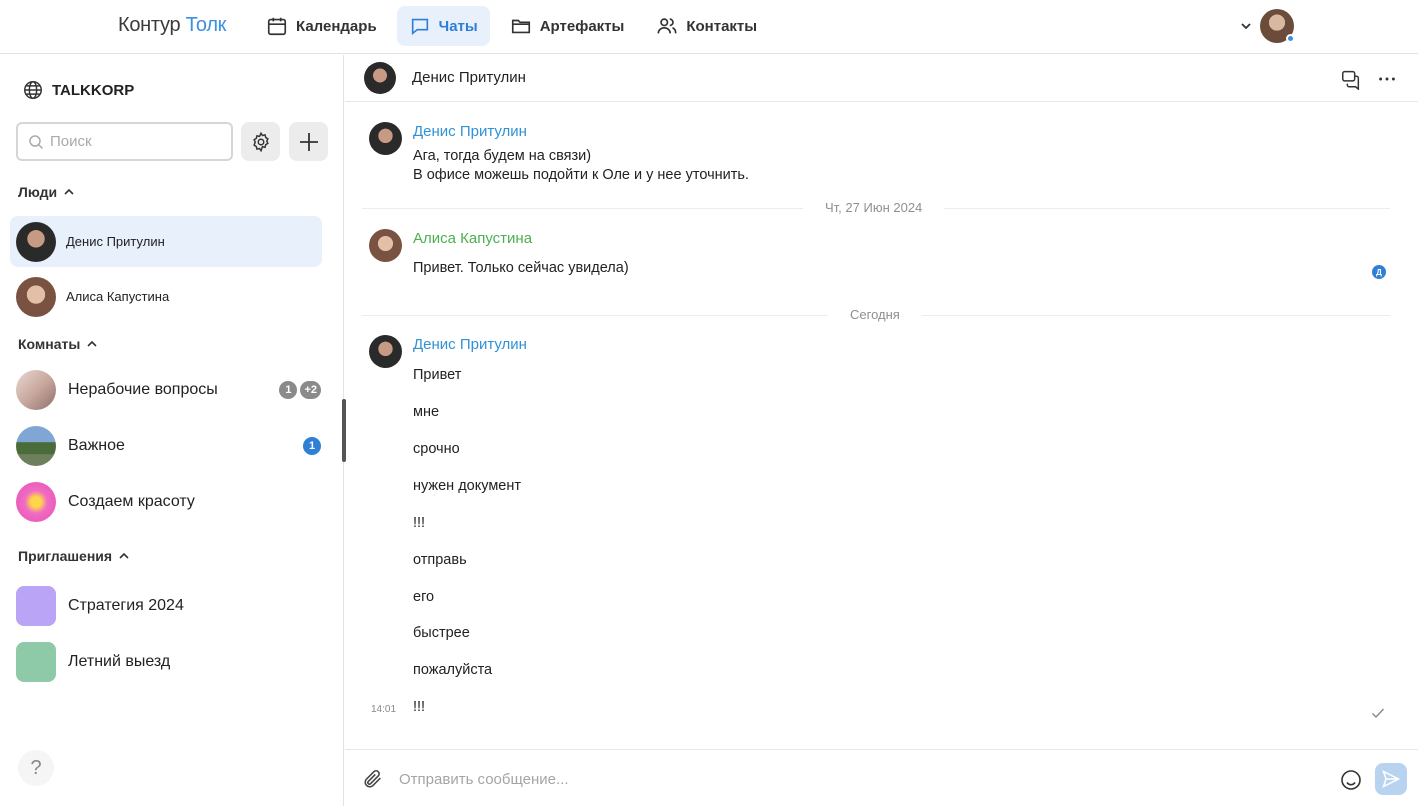  Describe the element at coordinates (436, 449) in the screenshot. I see `message-text: срочно` at that location.